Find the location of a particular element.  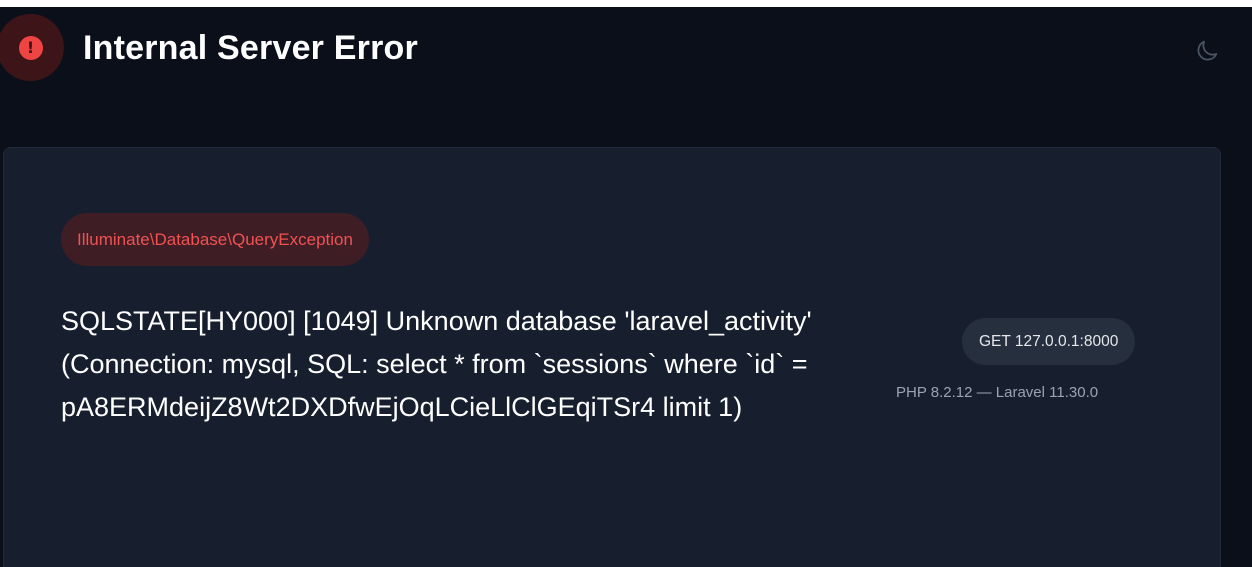

moon-icon is located at coordinates (1207, 50).